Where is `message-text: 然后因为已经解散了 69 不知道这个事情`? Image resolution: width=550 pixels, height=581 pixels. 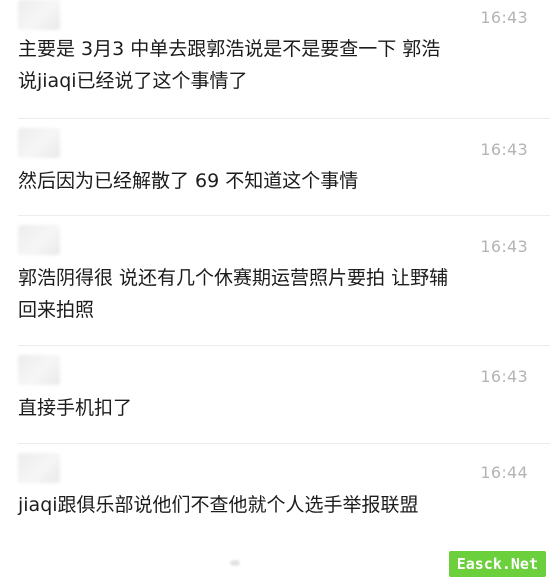 message-text: 然后因为已经解散了 69 不知道这个事情 is located at coordinates (188, 181).